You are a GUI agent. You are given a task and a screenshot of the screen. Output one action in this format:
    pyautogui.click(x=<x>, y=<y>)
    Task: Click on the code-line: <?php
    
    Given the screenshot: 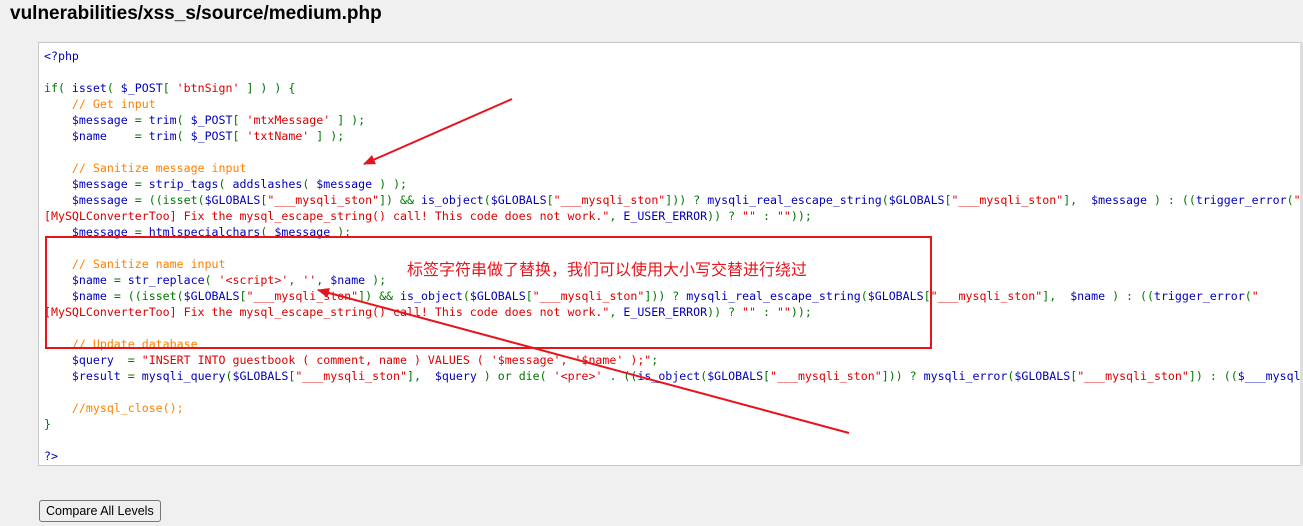 What is the action you would take?
    pyautogui.click(x=673, y=56)
    